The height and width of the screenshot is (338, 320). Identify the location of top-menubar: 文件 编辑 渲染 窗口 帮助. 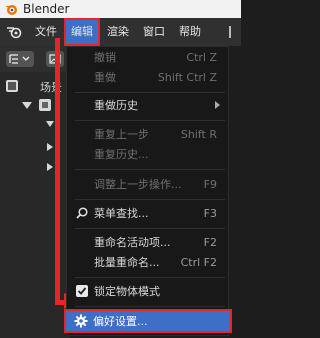
(120, 32).